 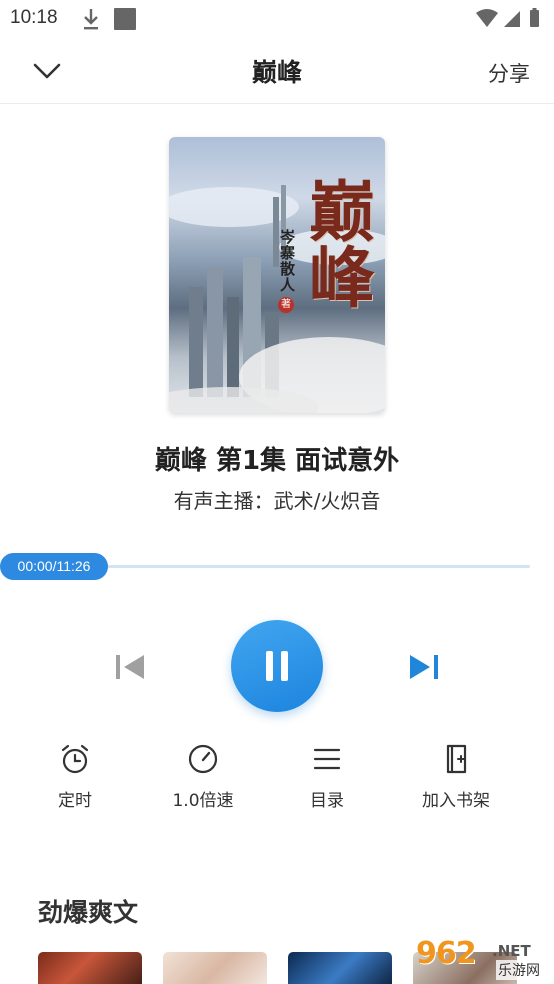 What do you see at coordinates (277, 461) in the screenshot?
I see `episode-title: 巅峰 第1集 面试意外` at bounding box center [277, 461].